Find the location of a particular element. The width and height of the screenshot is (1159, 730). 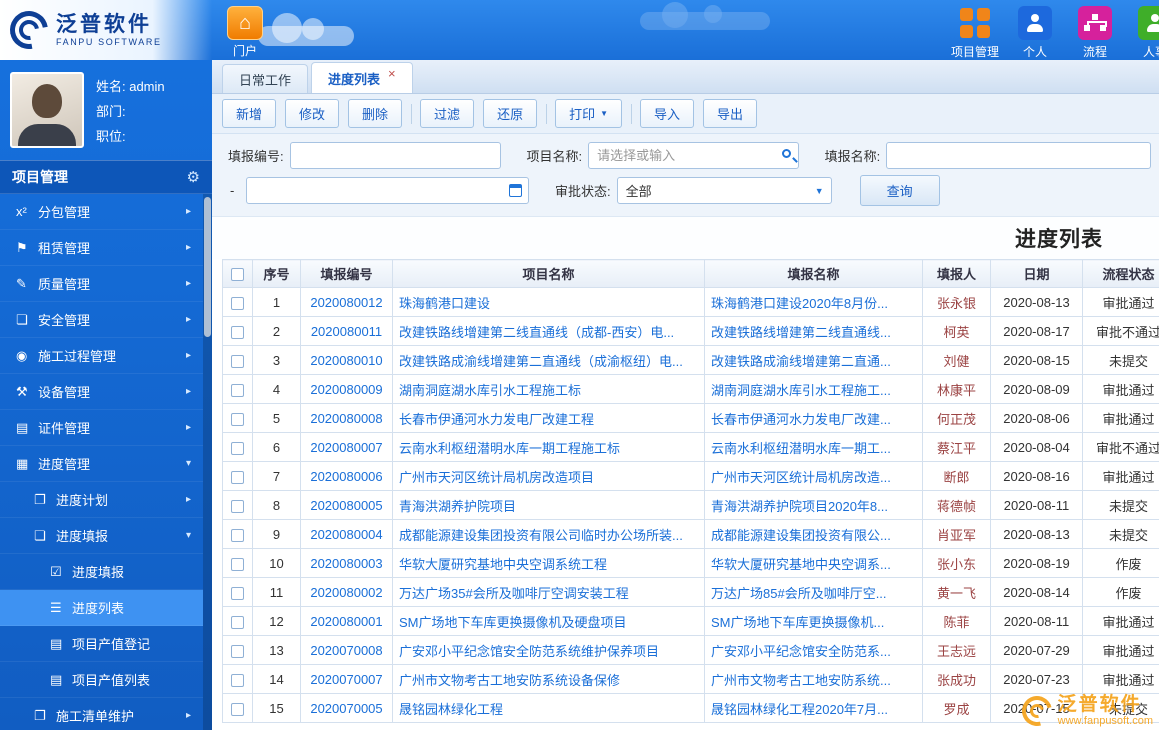

tab-daily-work: 日常工作 is located at coordinates (265, 78).